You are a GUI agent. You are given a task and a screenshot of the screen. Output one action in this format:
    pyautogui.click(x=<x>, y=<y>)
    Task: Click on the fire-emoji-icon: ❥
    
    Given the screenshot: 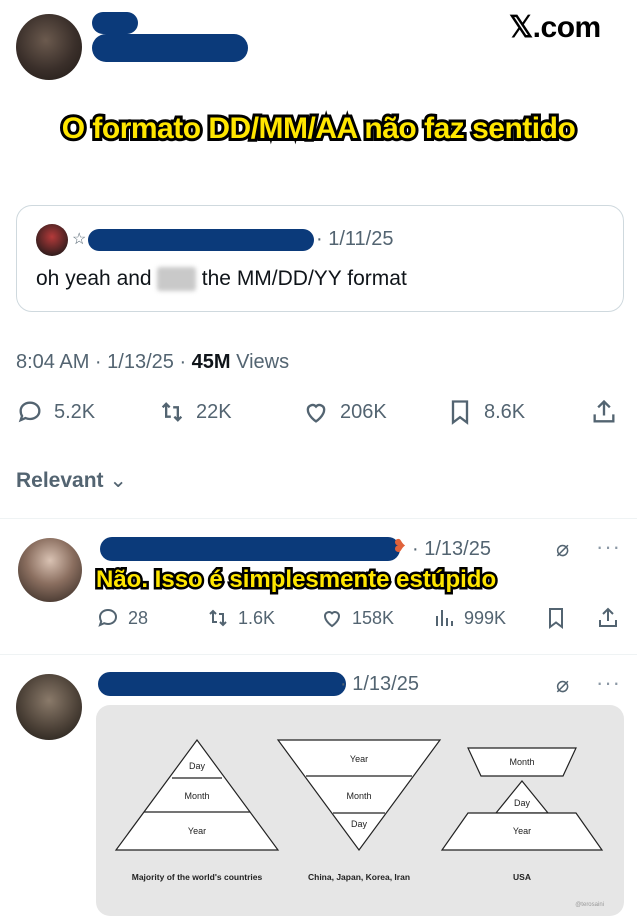 What is the action you would take?
    pyautogui.click(x=400, y=546)
    